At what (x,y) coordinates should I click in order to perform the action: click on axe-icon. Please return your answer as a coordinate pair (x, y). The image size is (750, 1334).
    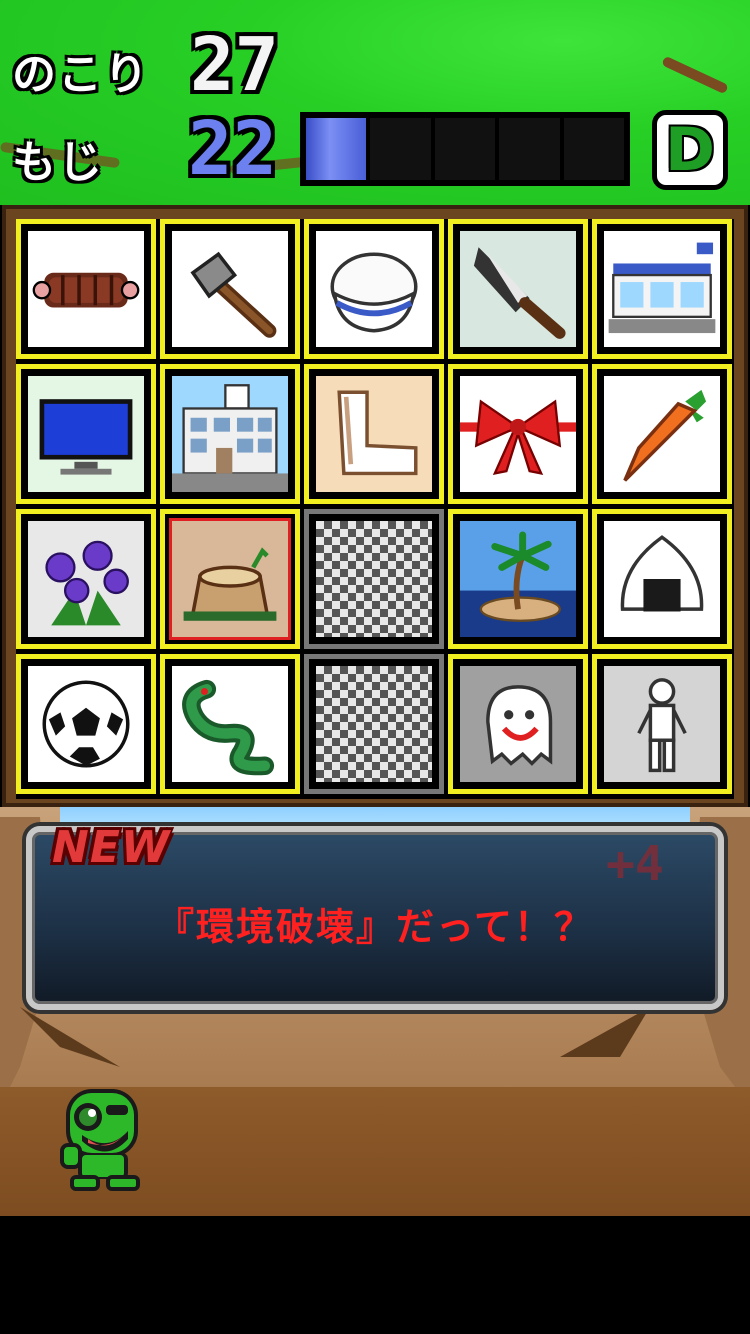
    Looking at the image, I should click on (230, 289).